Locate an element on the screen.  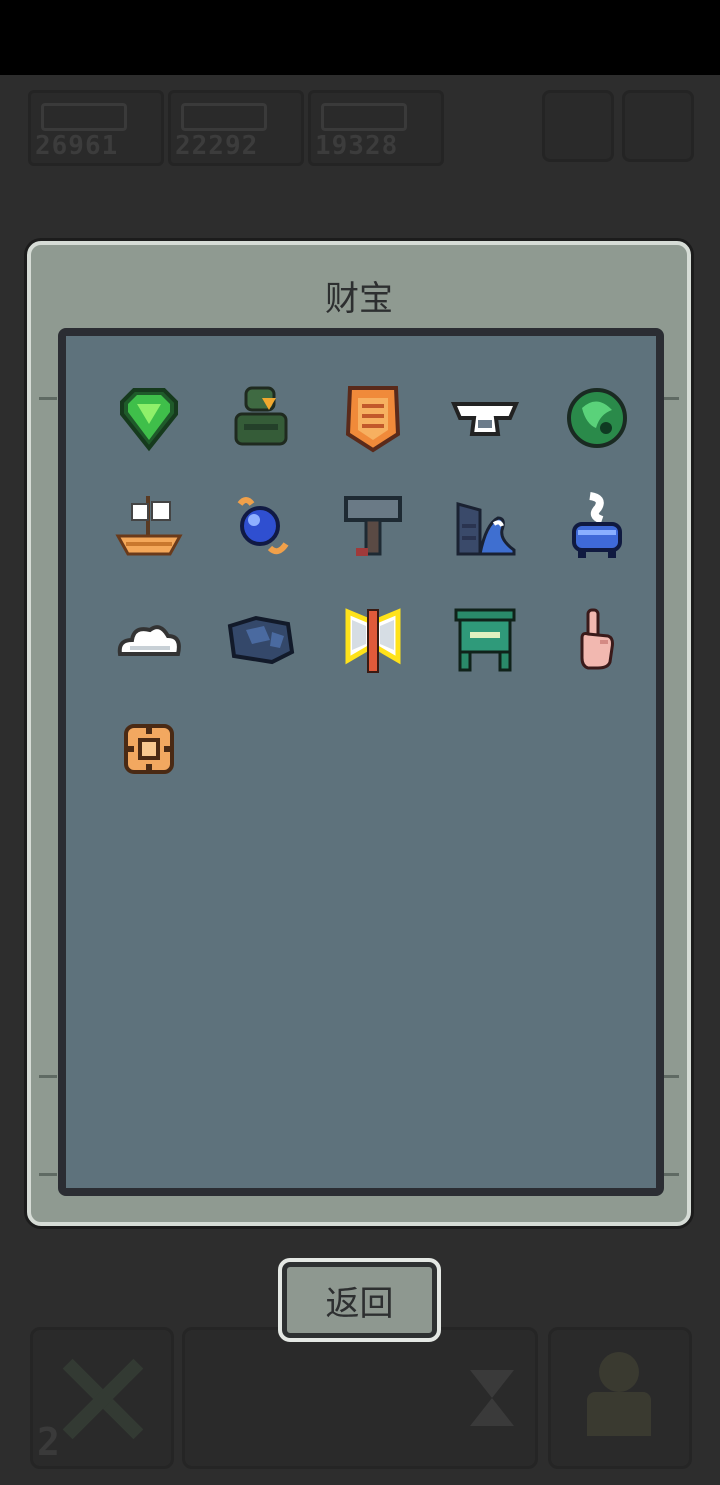
treasure-slot-selected is located at coordinates (373, 641).